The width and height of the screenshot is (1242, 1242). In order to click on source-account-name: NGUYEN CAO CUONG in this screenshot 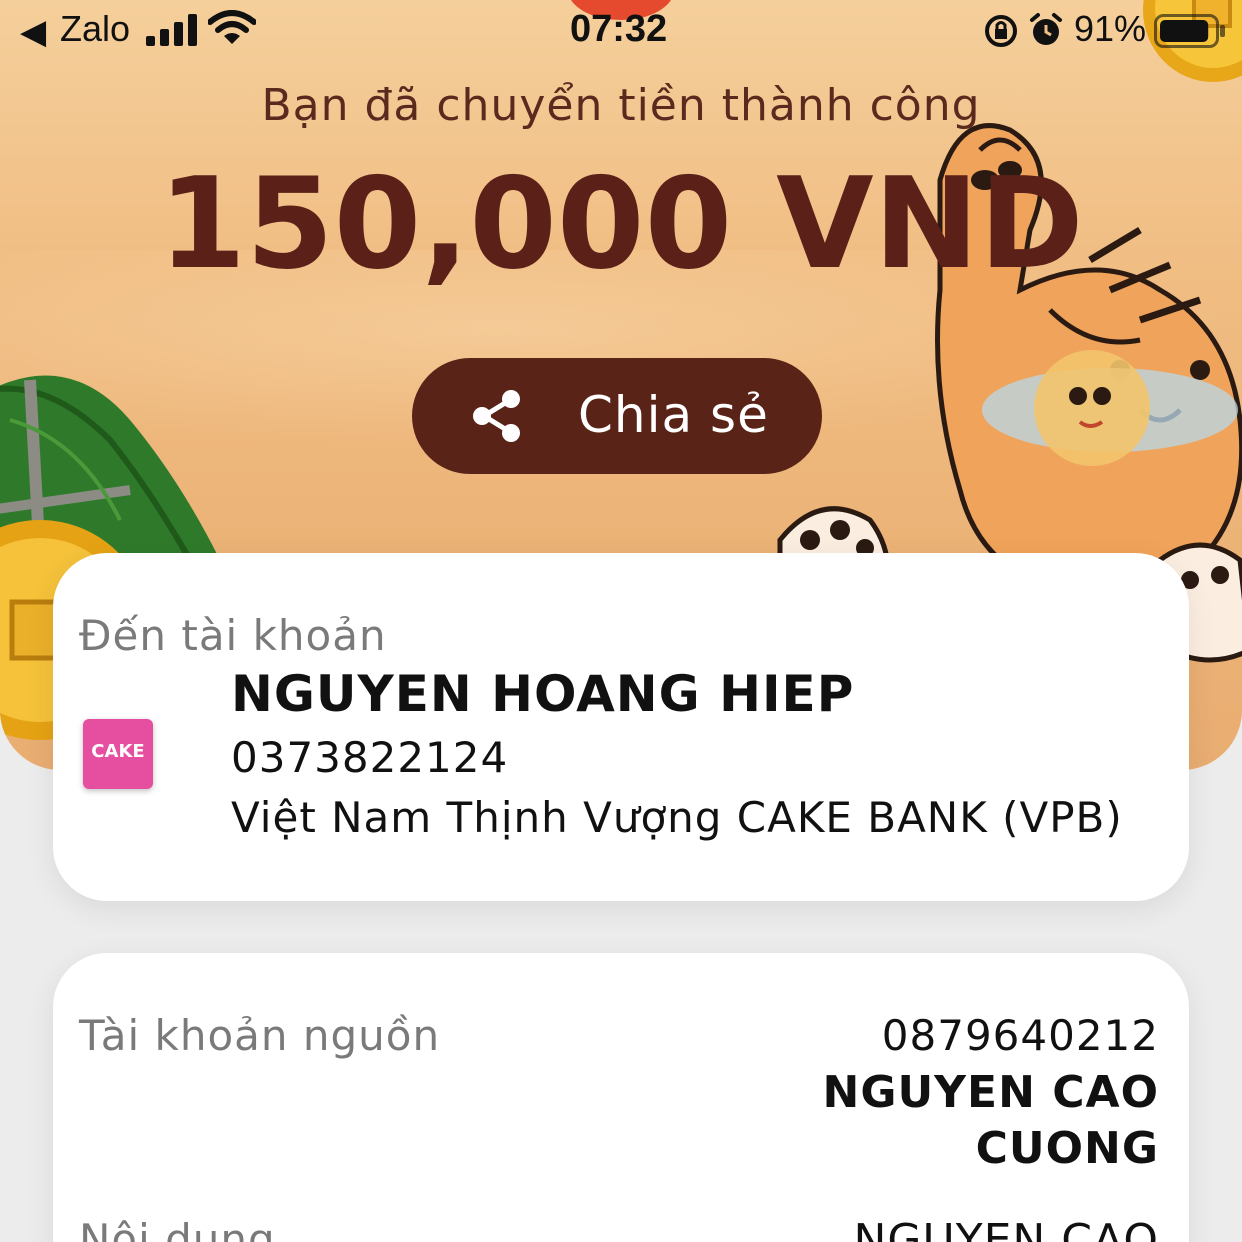, I will do `click(990, 1120)`.